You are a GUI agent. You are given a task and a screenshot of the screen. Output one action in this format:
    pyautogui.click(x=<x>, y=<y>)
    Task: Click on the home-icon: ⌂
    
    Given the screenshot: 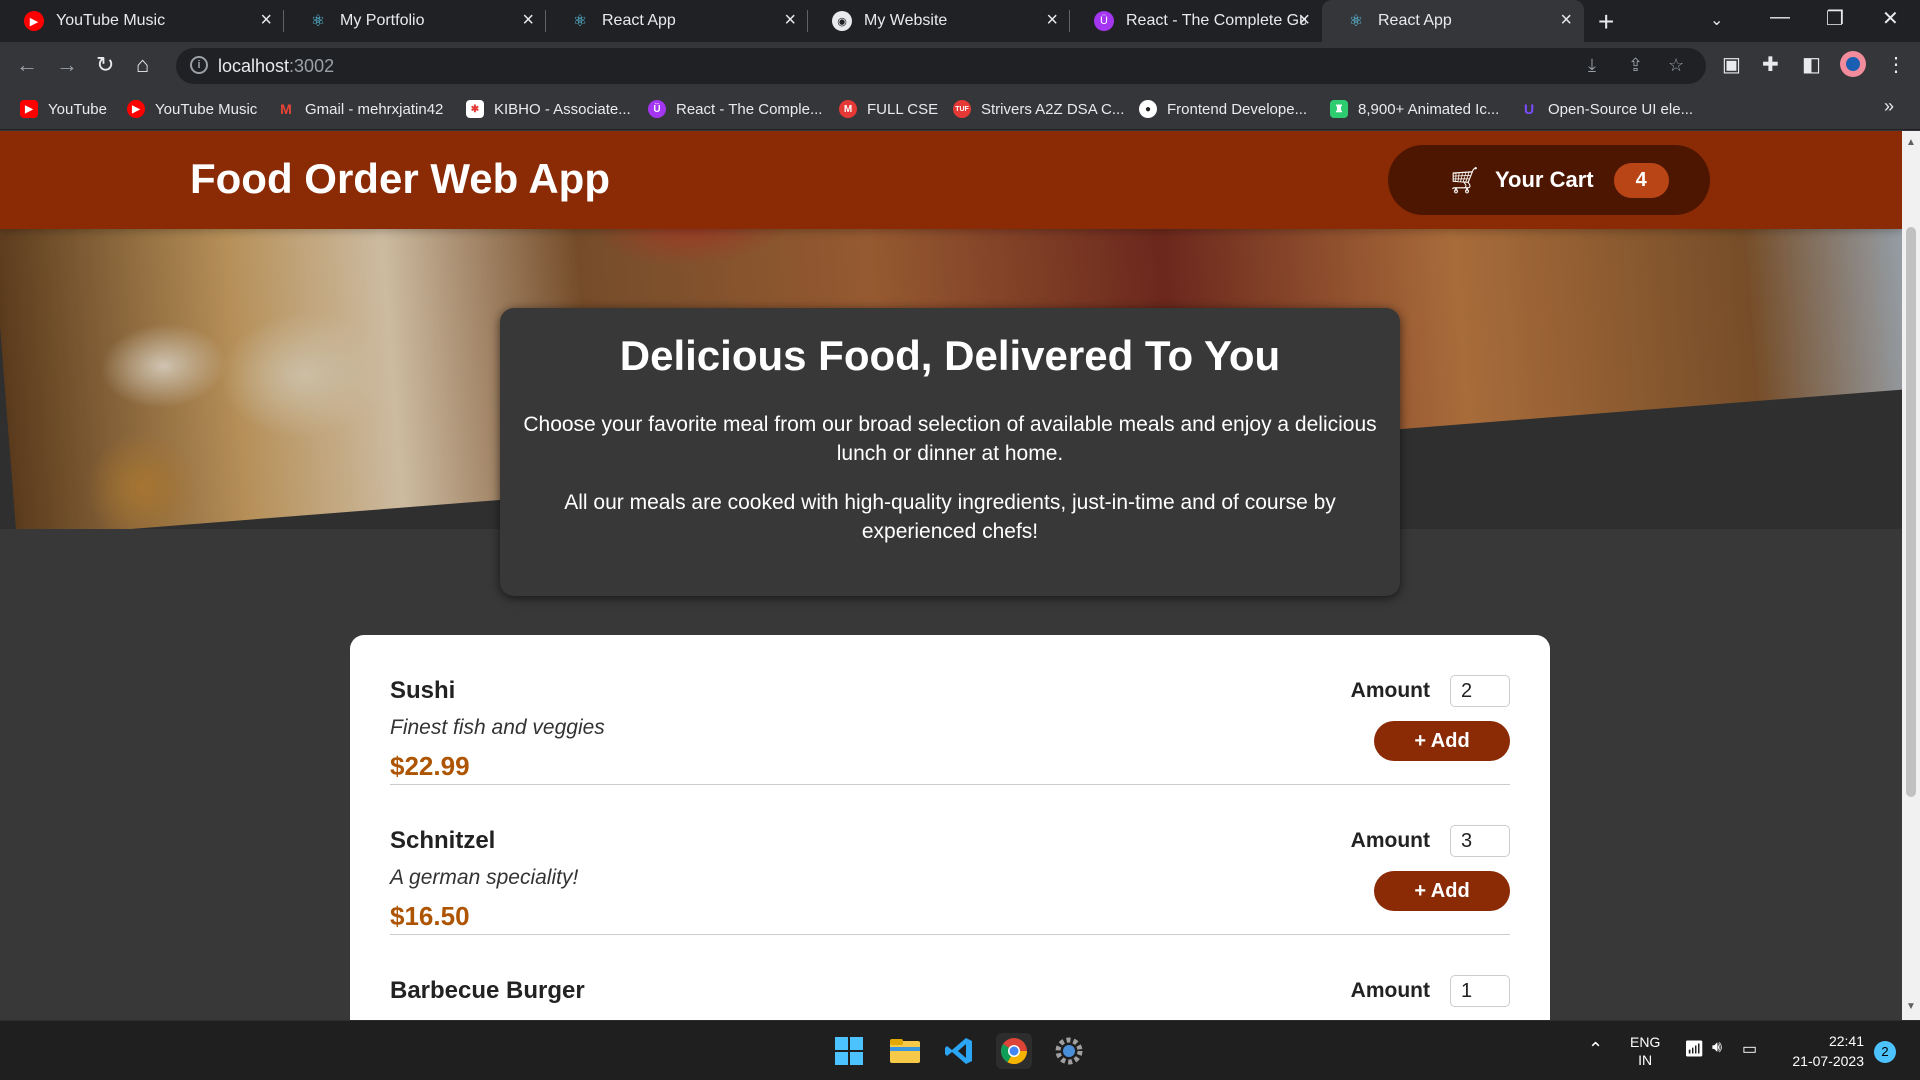 What is the action you would take?
    pyautogui.click(x=142, y=65)
    